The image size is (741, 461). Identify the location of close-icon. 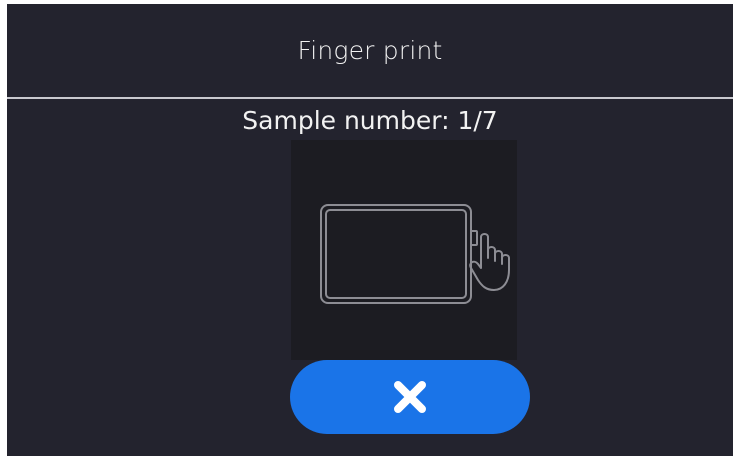
(410, 397).